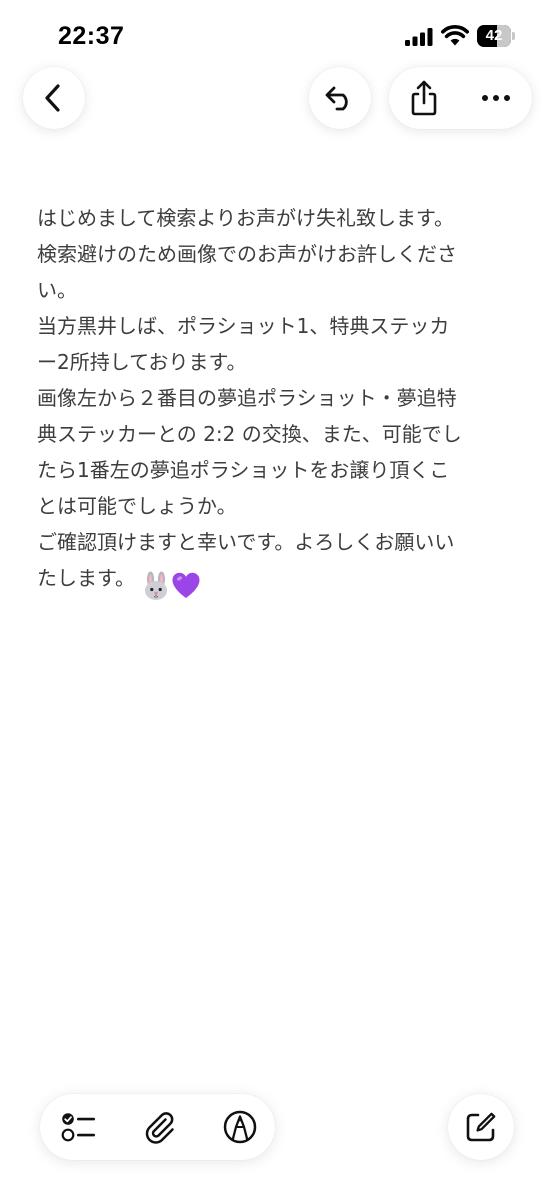 The image size is (555, 1200). I want to click on battery-level: 42, so click(494, 35).